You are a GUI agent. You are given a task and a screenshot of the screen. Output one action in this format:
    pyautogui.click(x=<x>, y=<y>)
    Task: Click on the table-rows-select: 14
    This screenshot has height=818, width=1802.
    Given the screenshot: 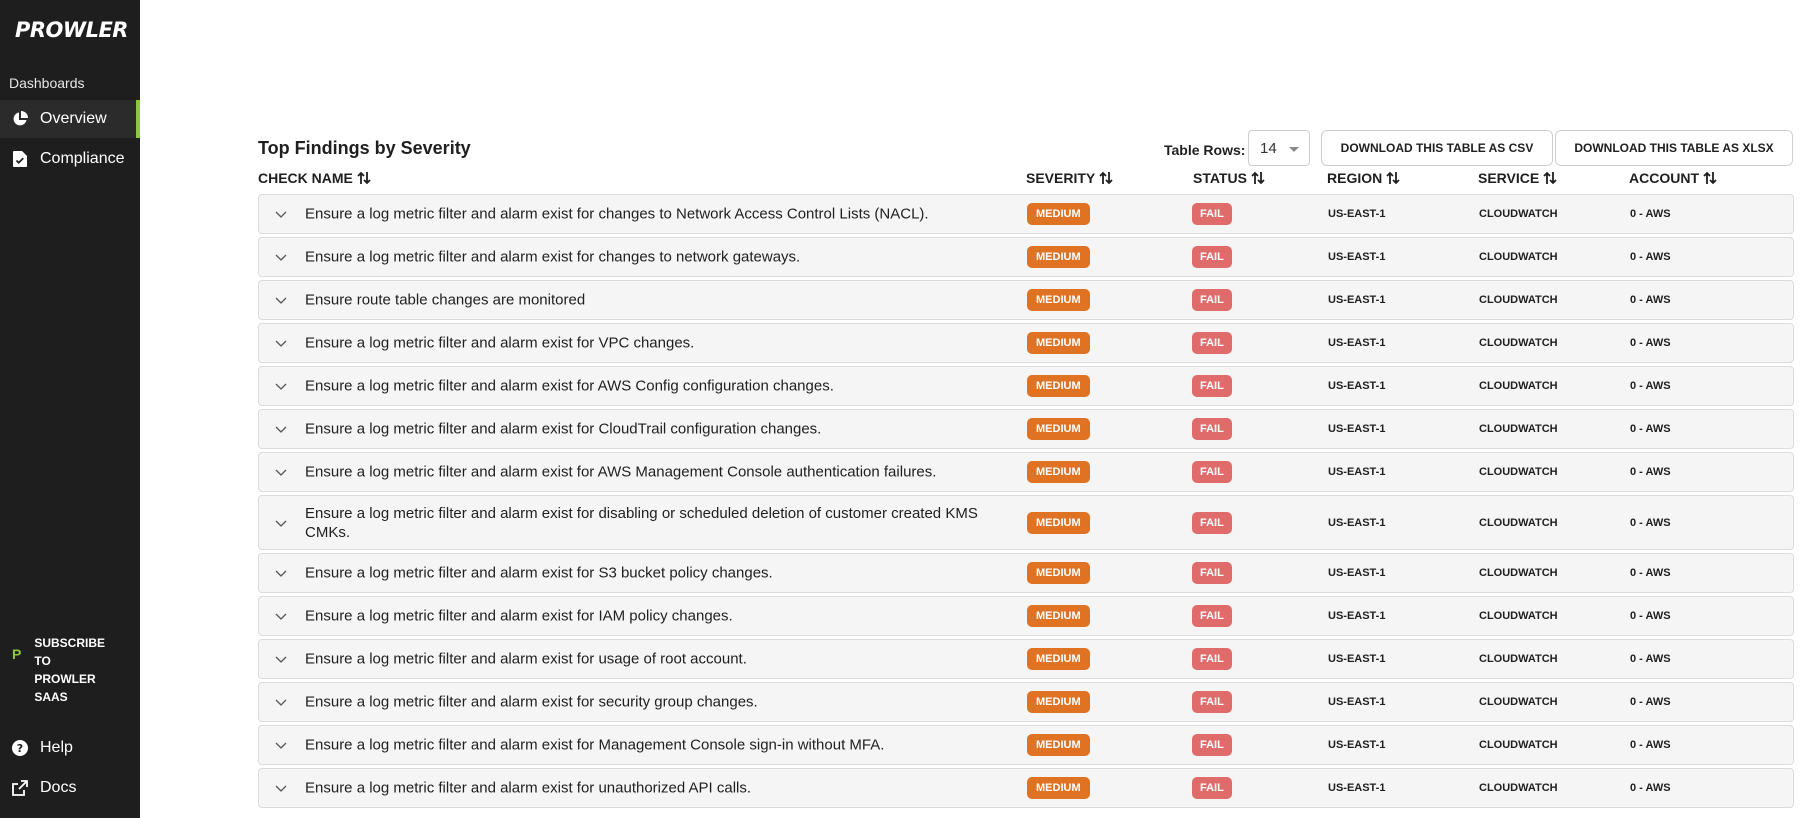 What is the action you would take?
    pyautogui.click(x=1279, y=148)
    